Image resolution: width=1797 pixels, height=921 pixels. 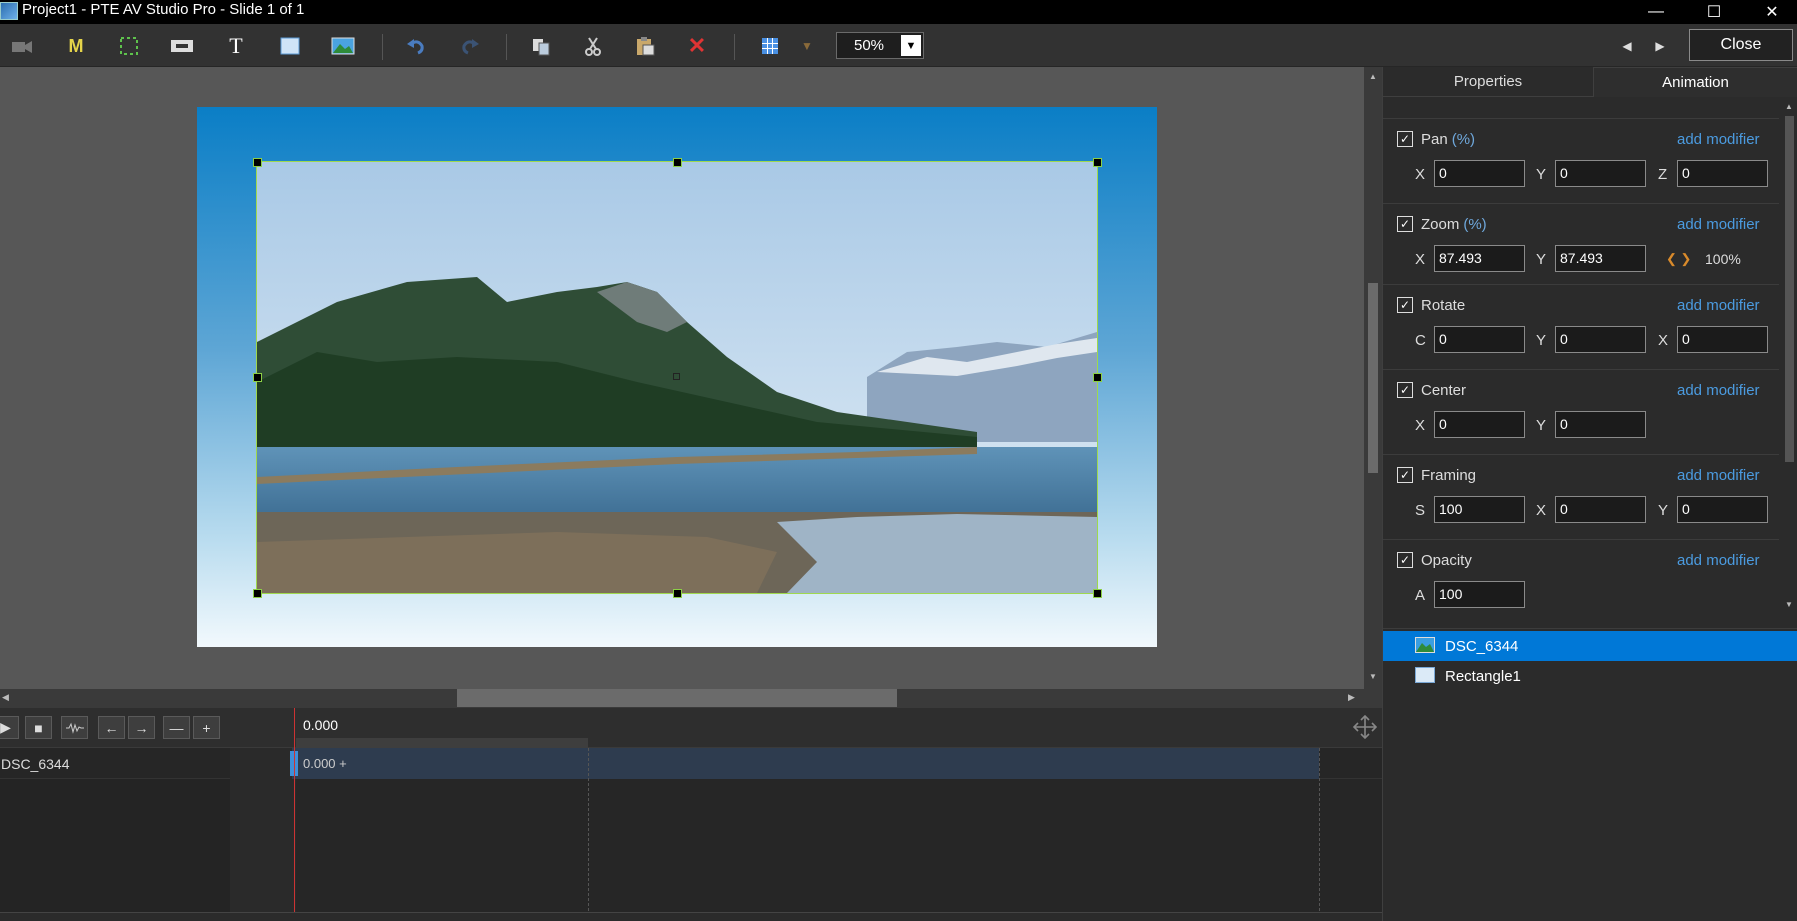 What do you see at coordinates (1479, 424) in the screenshot?
I see `center-x-input: 0` at bounding box center [1479, 424].